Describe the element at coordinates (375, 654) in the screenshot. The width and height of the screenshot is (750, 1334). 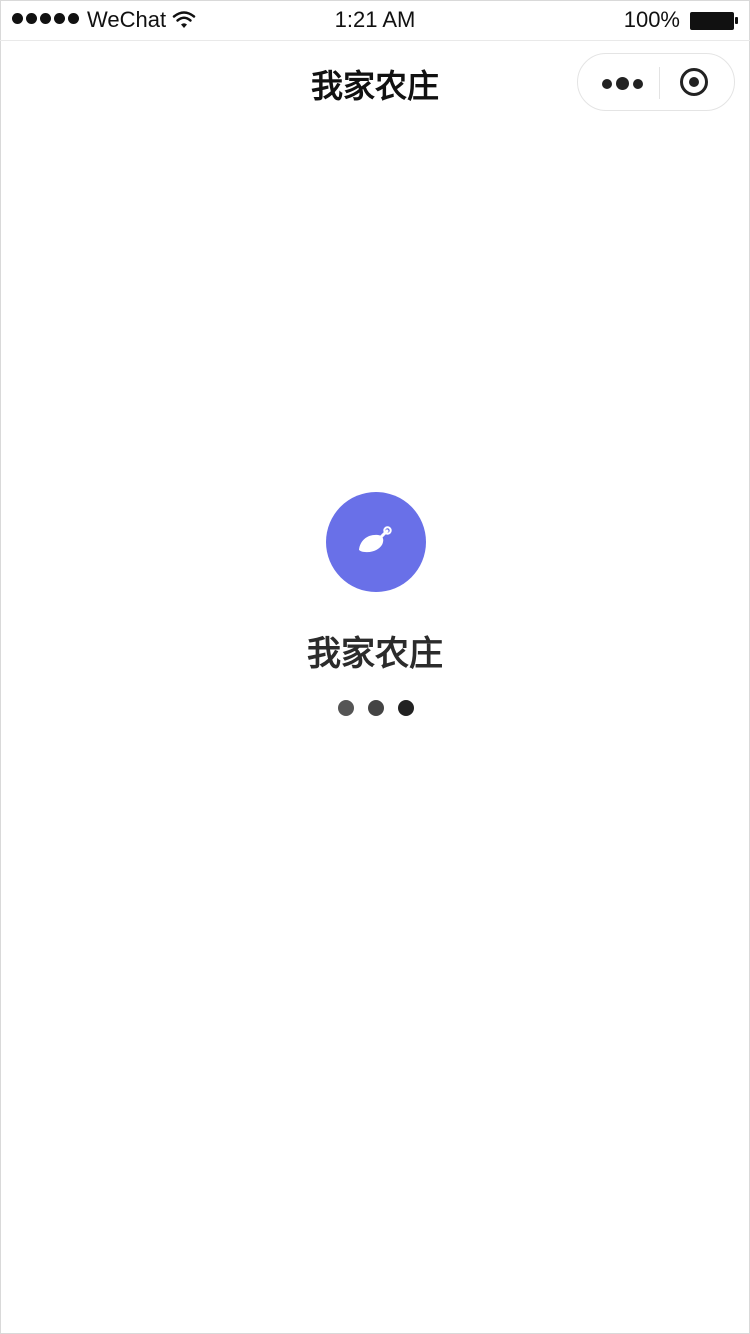
I see `app-name: 我家农庄` at that location.